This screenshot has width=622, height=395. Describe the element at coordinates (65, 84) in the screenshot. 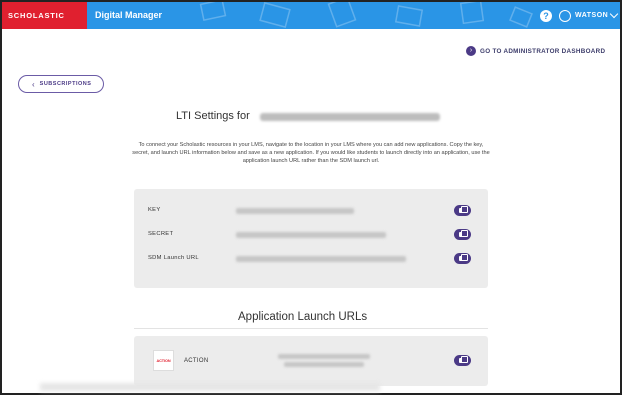

I see `back-button-label: SUBSCRIPTIONS` at that location.